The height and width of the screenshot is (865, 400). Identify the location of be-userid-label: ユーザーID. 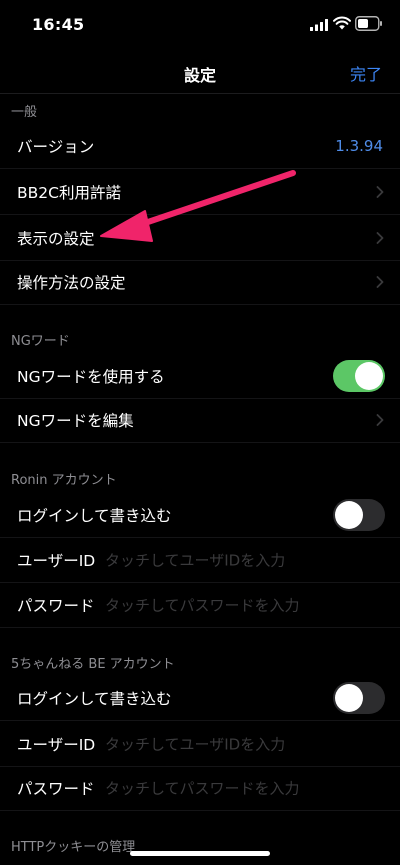
(56, 744).